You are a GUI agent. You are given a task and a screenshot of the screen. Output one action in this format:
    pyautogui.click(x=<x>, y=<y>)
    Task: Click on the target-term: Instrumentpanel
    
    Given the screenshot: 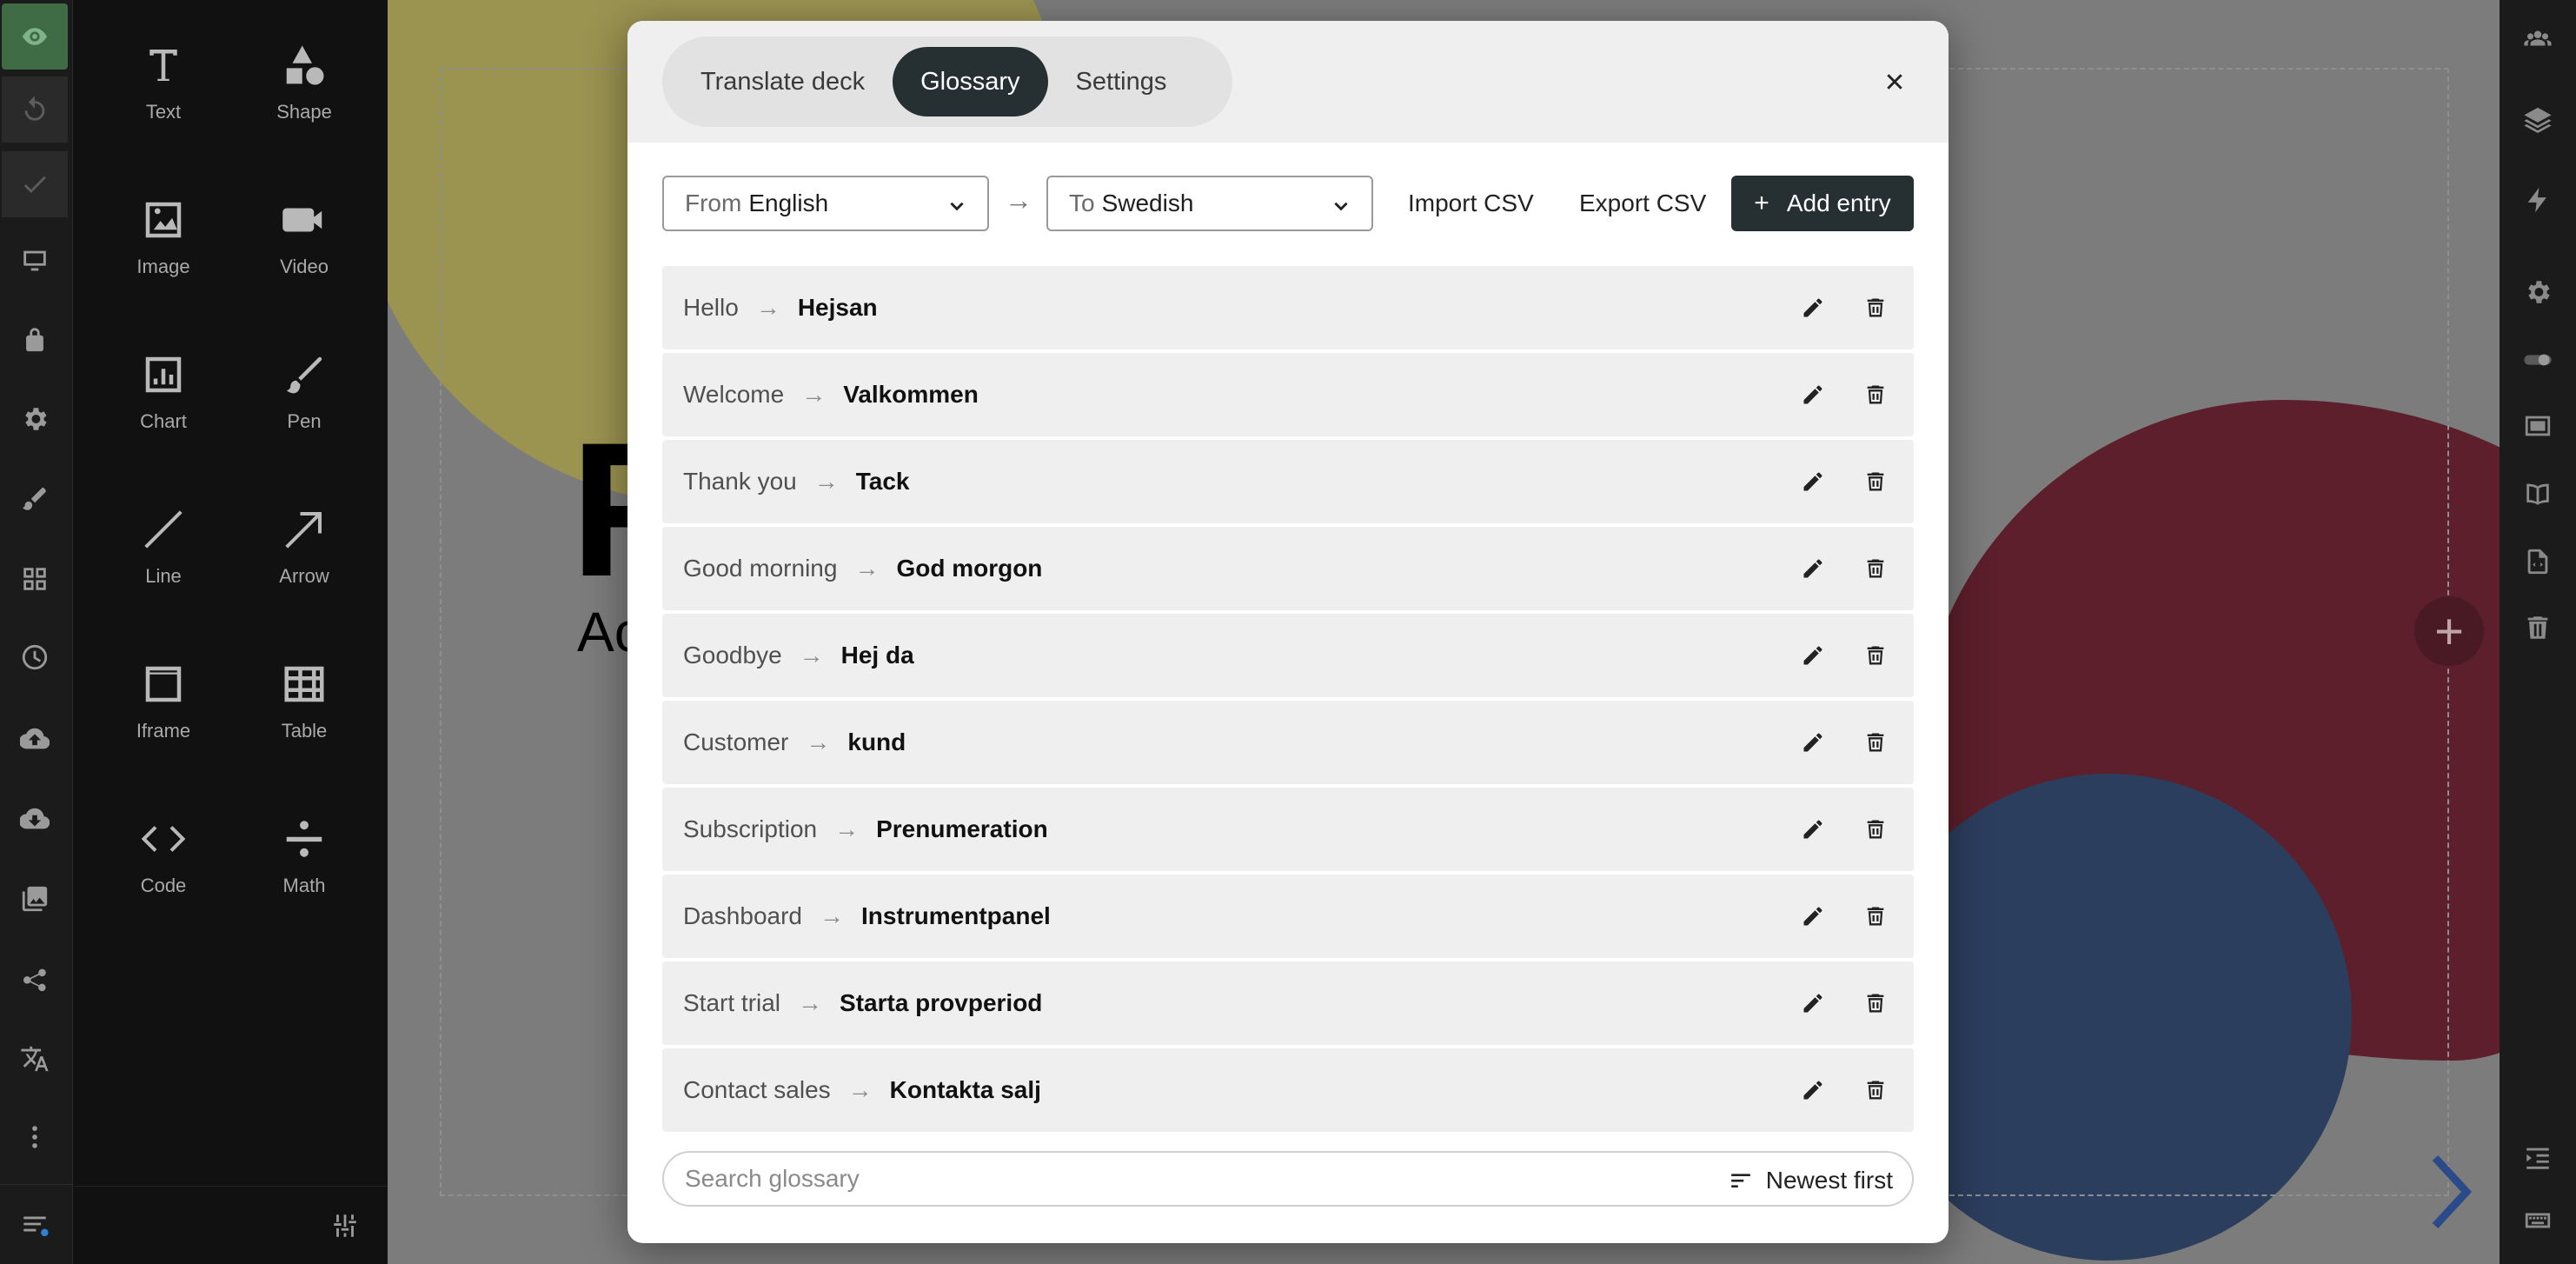 What is the action you would take?
    pyautogui.click(x=955, y=915)
    